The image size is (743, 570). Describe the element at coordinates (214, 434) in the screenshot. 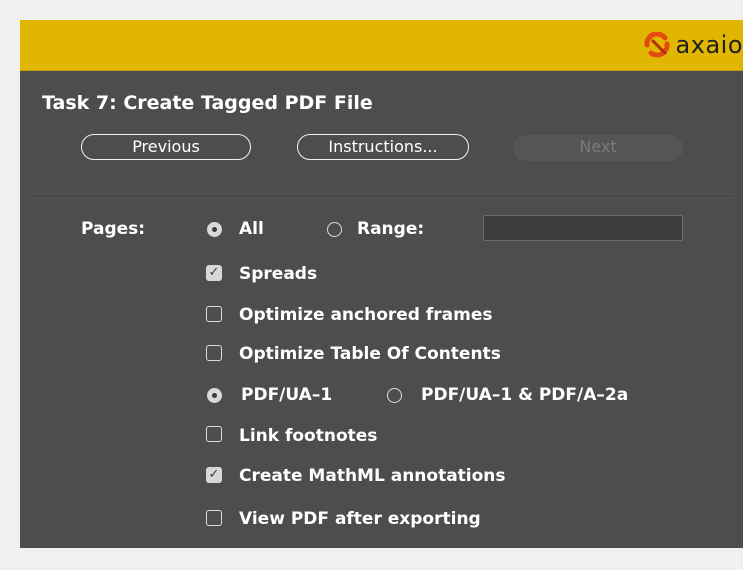

I see `link-footnotes-checkbox` at that location.